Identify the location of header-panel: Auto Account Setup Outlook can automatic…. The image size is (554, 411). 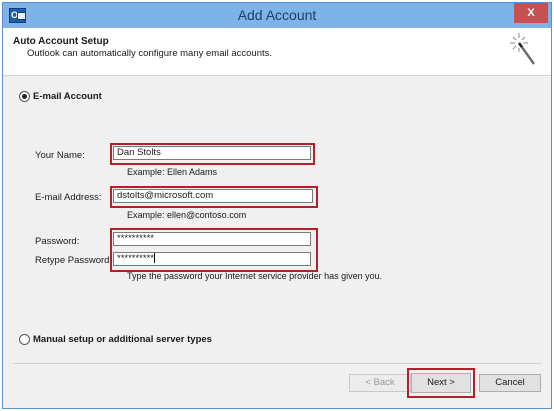
(277, 52).